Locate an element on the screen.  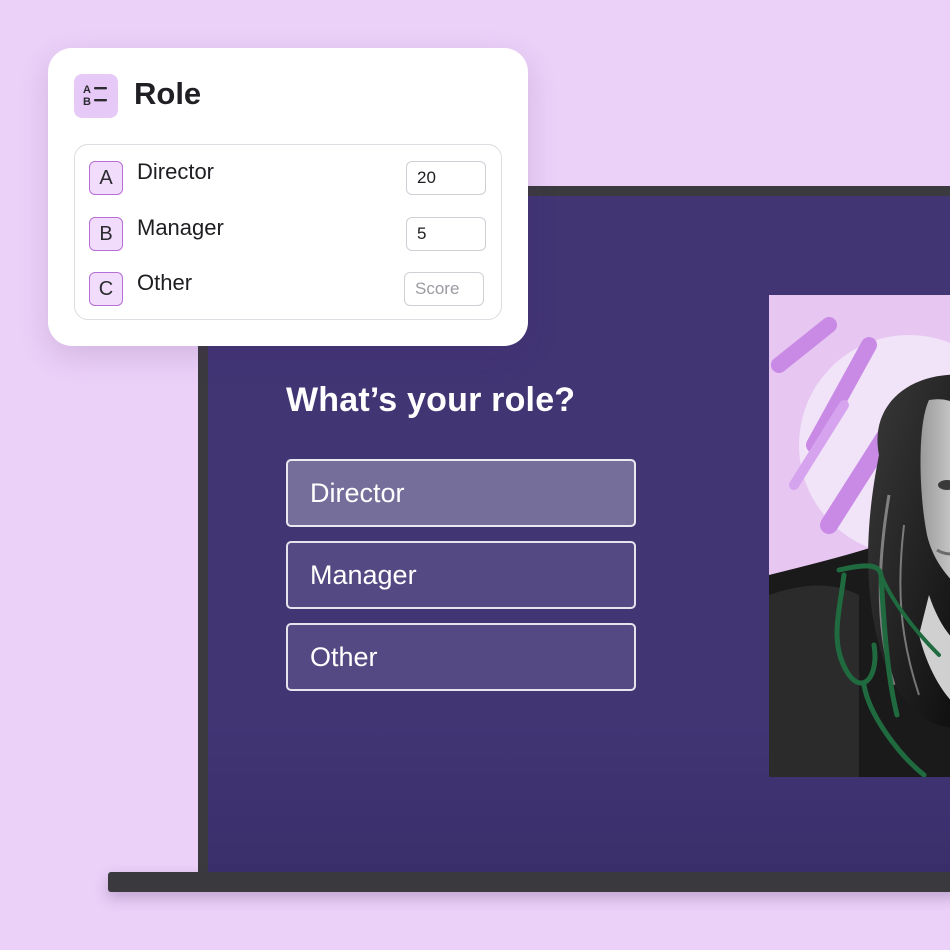
woman-portrait-illustration is located at coordinates (859, 536).